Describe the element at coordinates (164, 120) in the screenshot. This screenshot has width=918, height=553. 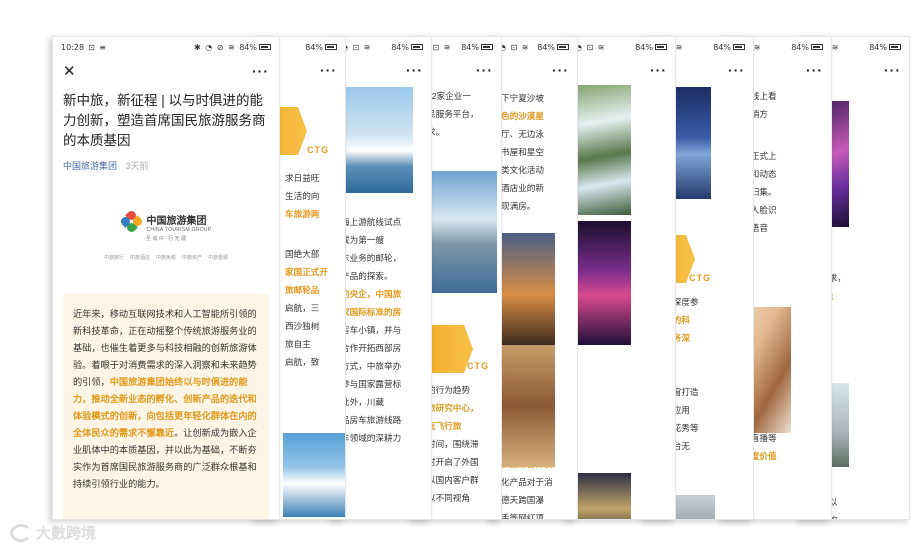
I see `article-title: 新中旅，新征程 | 以与时俱进的能力创新，塑造首席国民旅游服务商的本质基因` at that location.